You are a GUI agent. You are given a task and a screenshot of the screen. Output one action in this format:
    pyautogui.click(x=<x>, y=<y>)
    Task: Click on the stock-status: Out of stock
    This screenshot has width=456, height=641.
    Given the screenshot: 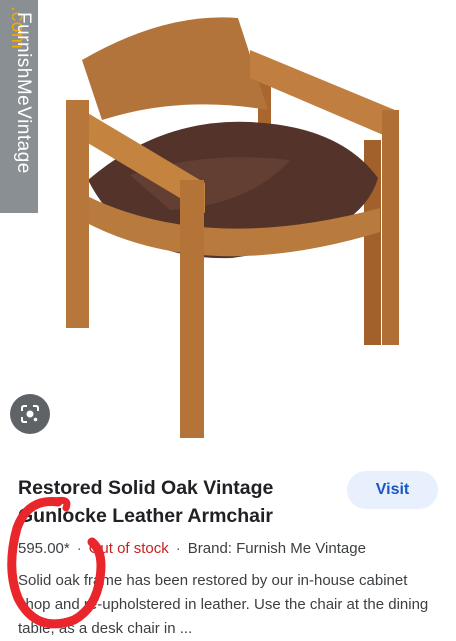 What is the action you would take?
    pyautogui.click(x=128, y=548)
    